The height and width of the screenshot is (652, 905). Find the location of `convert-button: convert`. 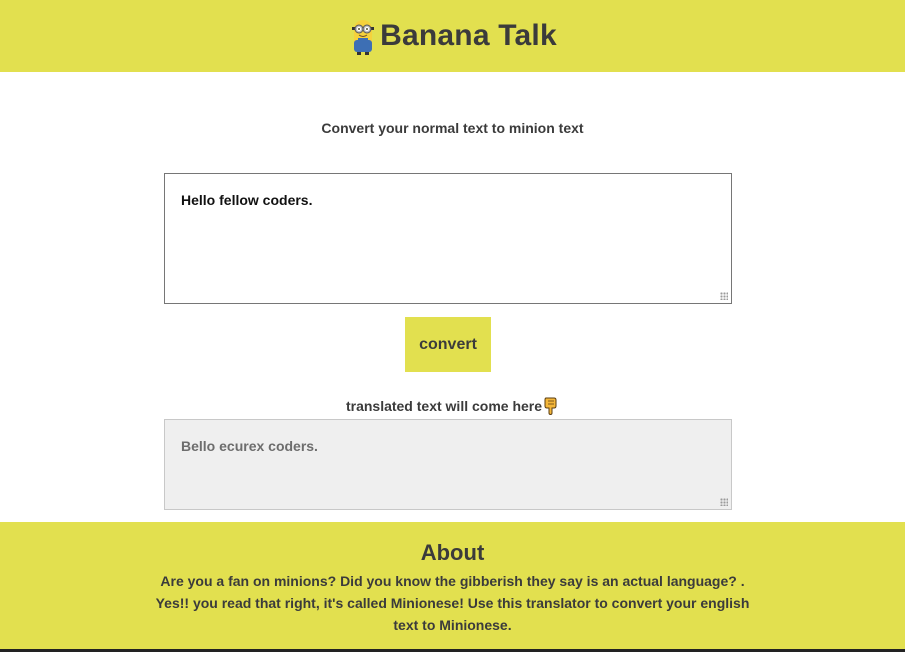

convert-button: convert is located at coordinates (448, 344).